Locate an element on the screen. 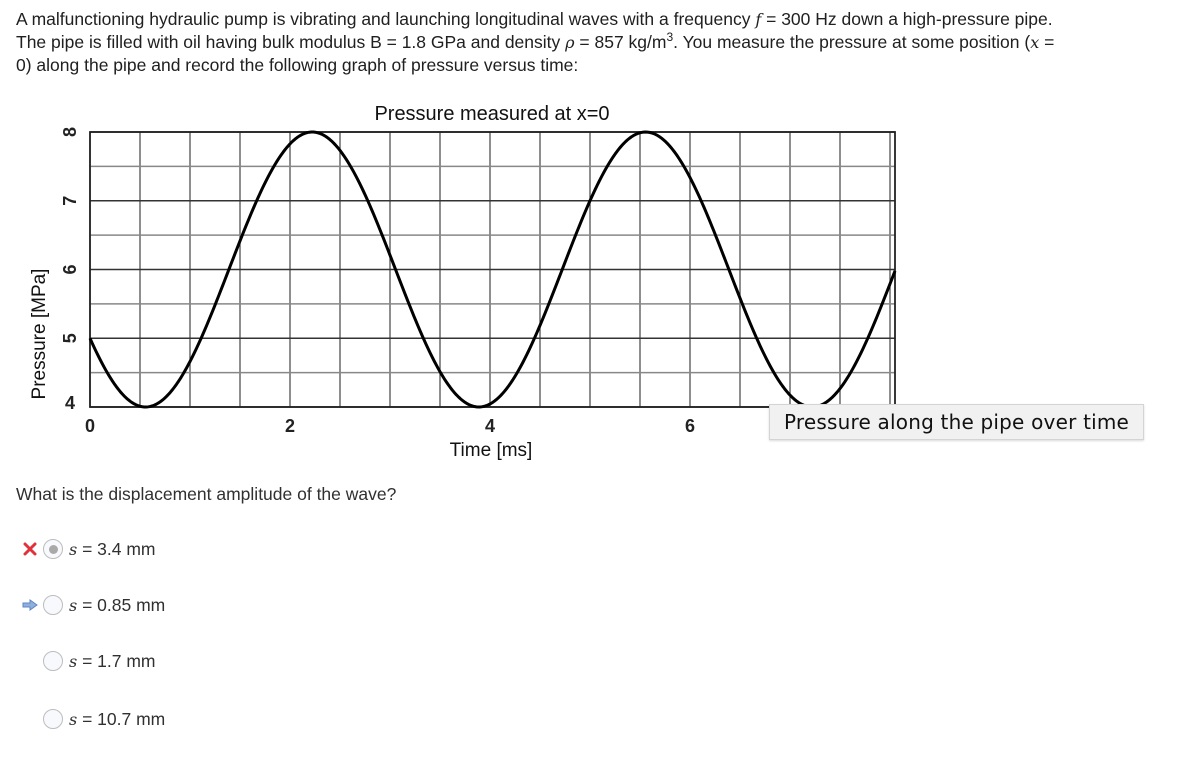 The height and width of the screenshot is (766, 1182). radio-button-selected is located at coordinates (53, 549).